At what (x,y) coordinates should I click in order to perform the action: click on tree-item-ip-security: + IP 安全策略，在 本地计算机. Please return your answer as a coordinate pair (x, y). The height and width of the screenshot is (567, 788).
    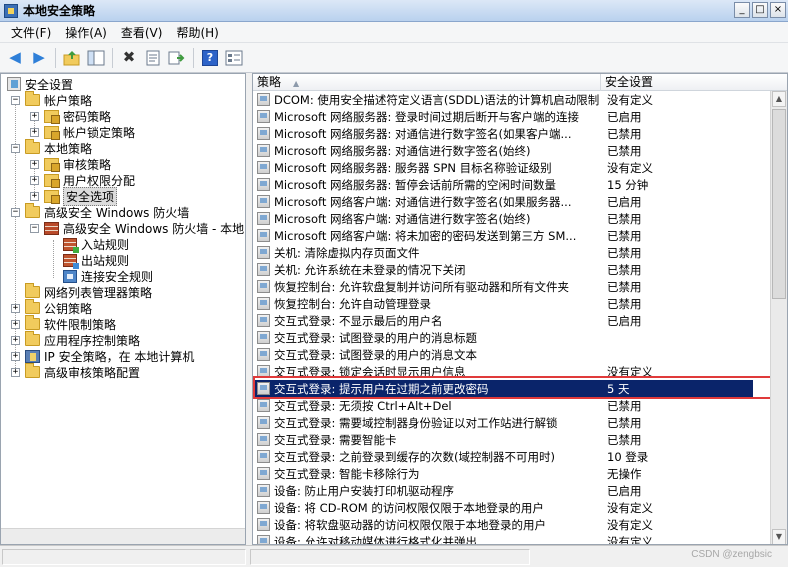
    Looking at the image, I should click on (102, 356).